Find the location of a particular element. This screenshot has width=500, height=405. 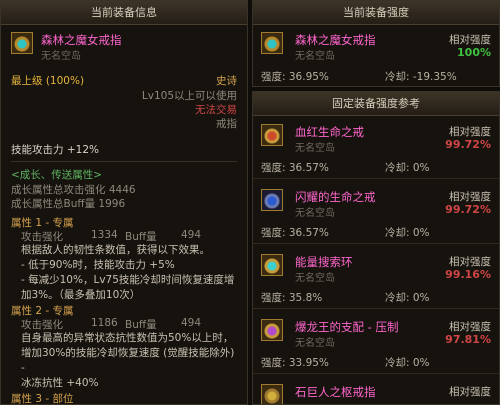

attr2-buff-value: 494 is located at coordinates (191, 323).